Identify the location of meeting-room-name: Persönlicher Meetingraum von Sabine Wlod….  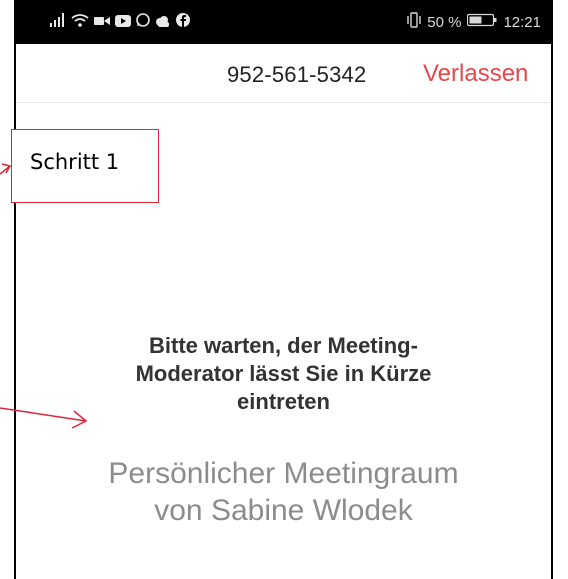
(283, 492).